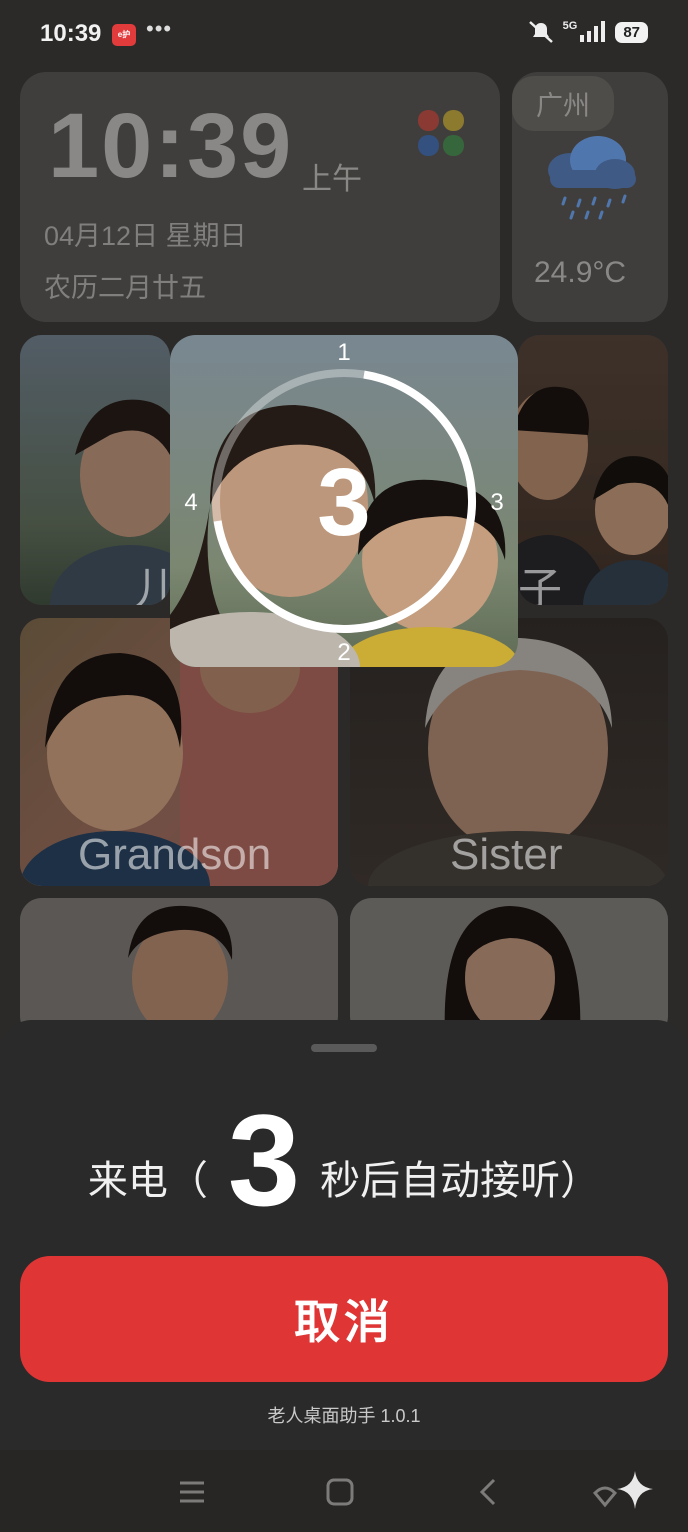 This screenshot has height=1532, width=688. I want to click on countdown-number: 3, so click(343, 502).